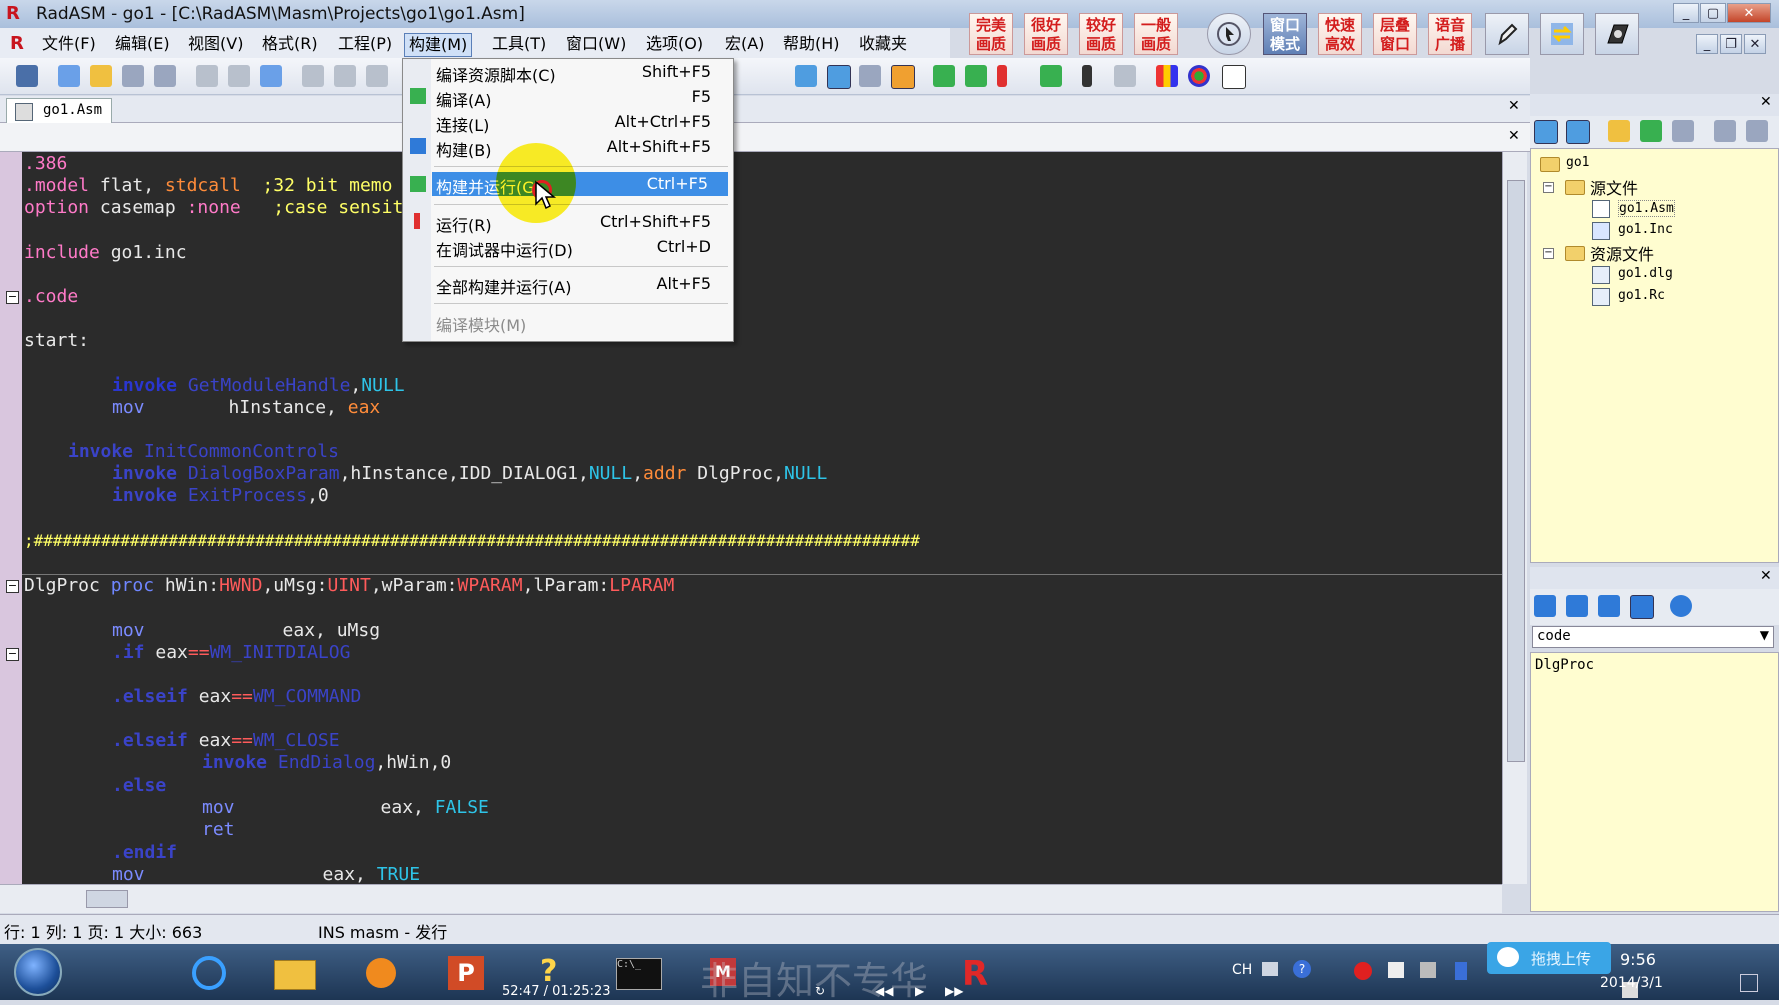 Image resolution: width=1779 pixels, height=1005 pixels. I want to click on menu-item-run-debugger: 在调试器中运行(D) Ctrl+D, so click(581, 247).